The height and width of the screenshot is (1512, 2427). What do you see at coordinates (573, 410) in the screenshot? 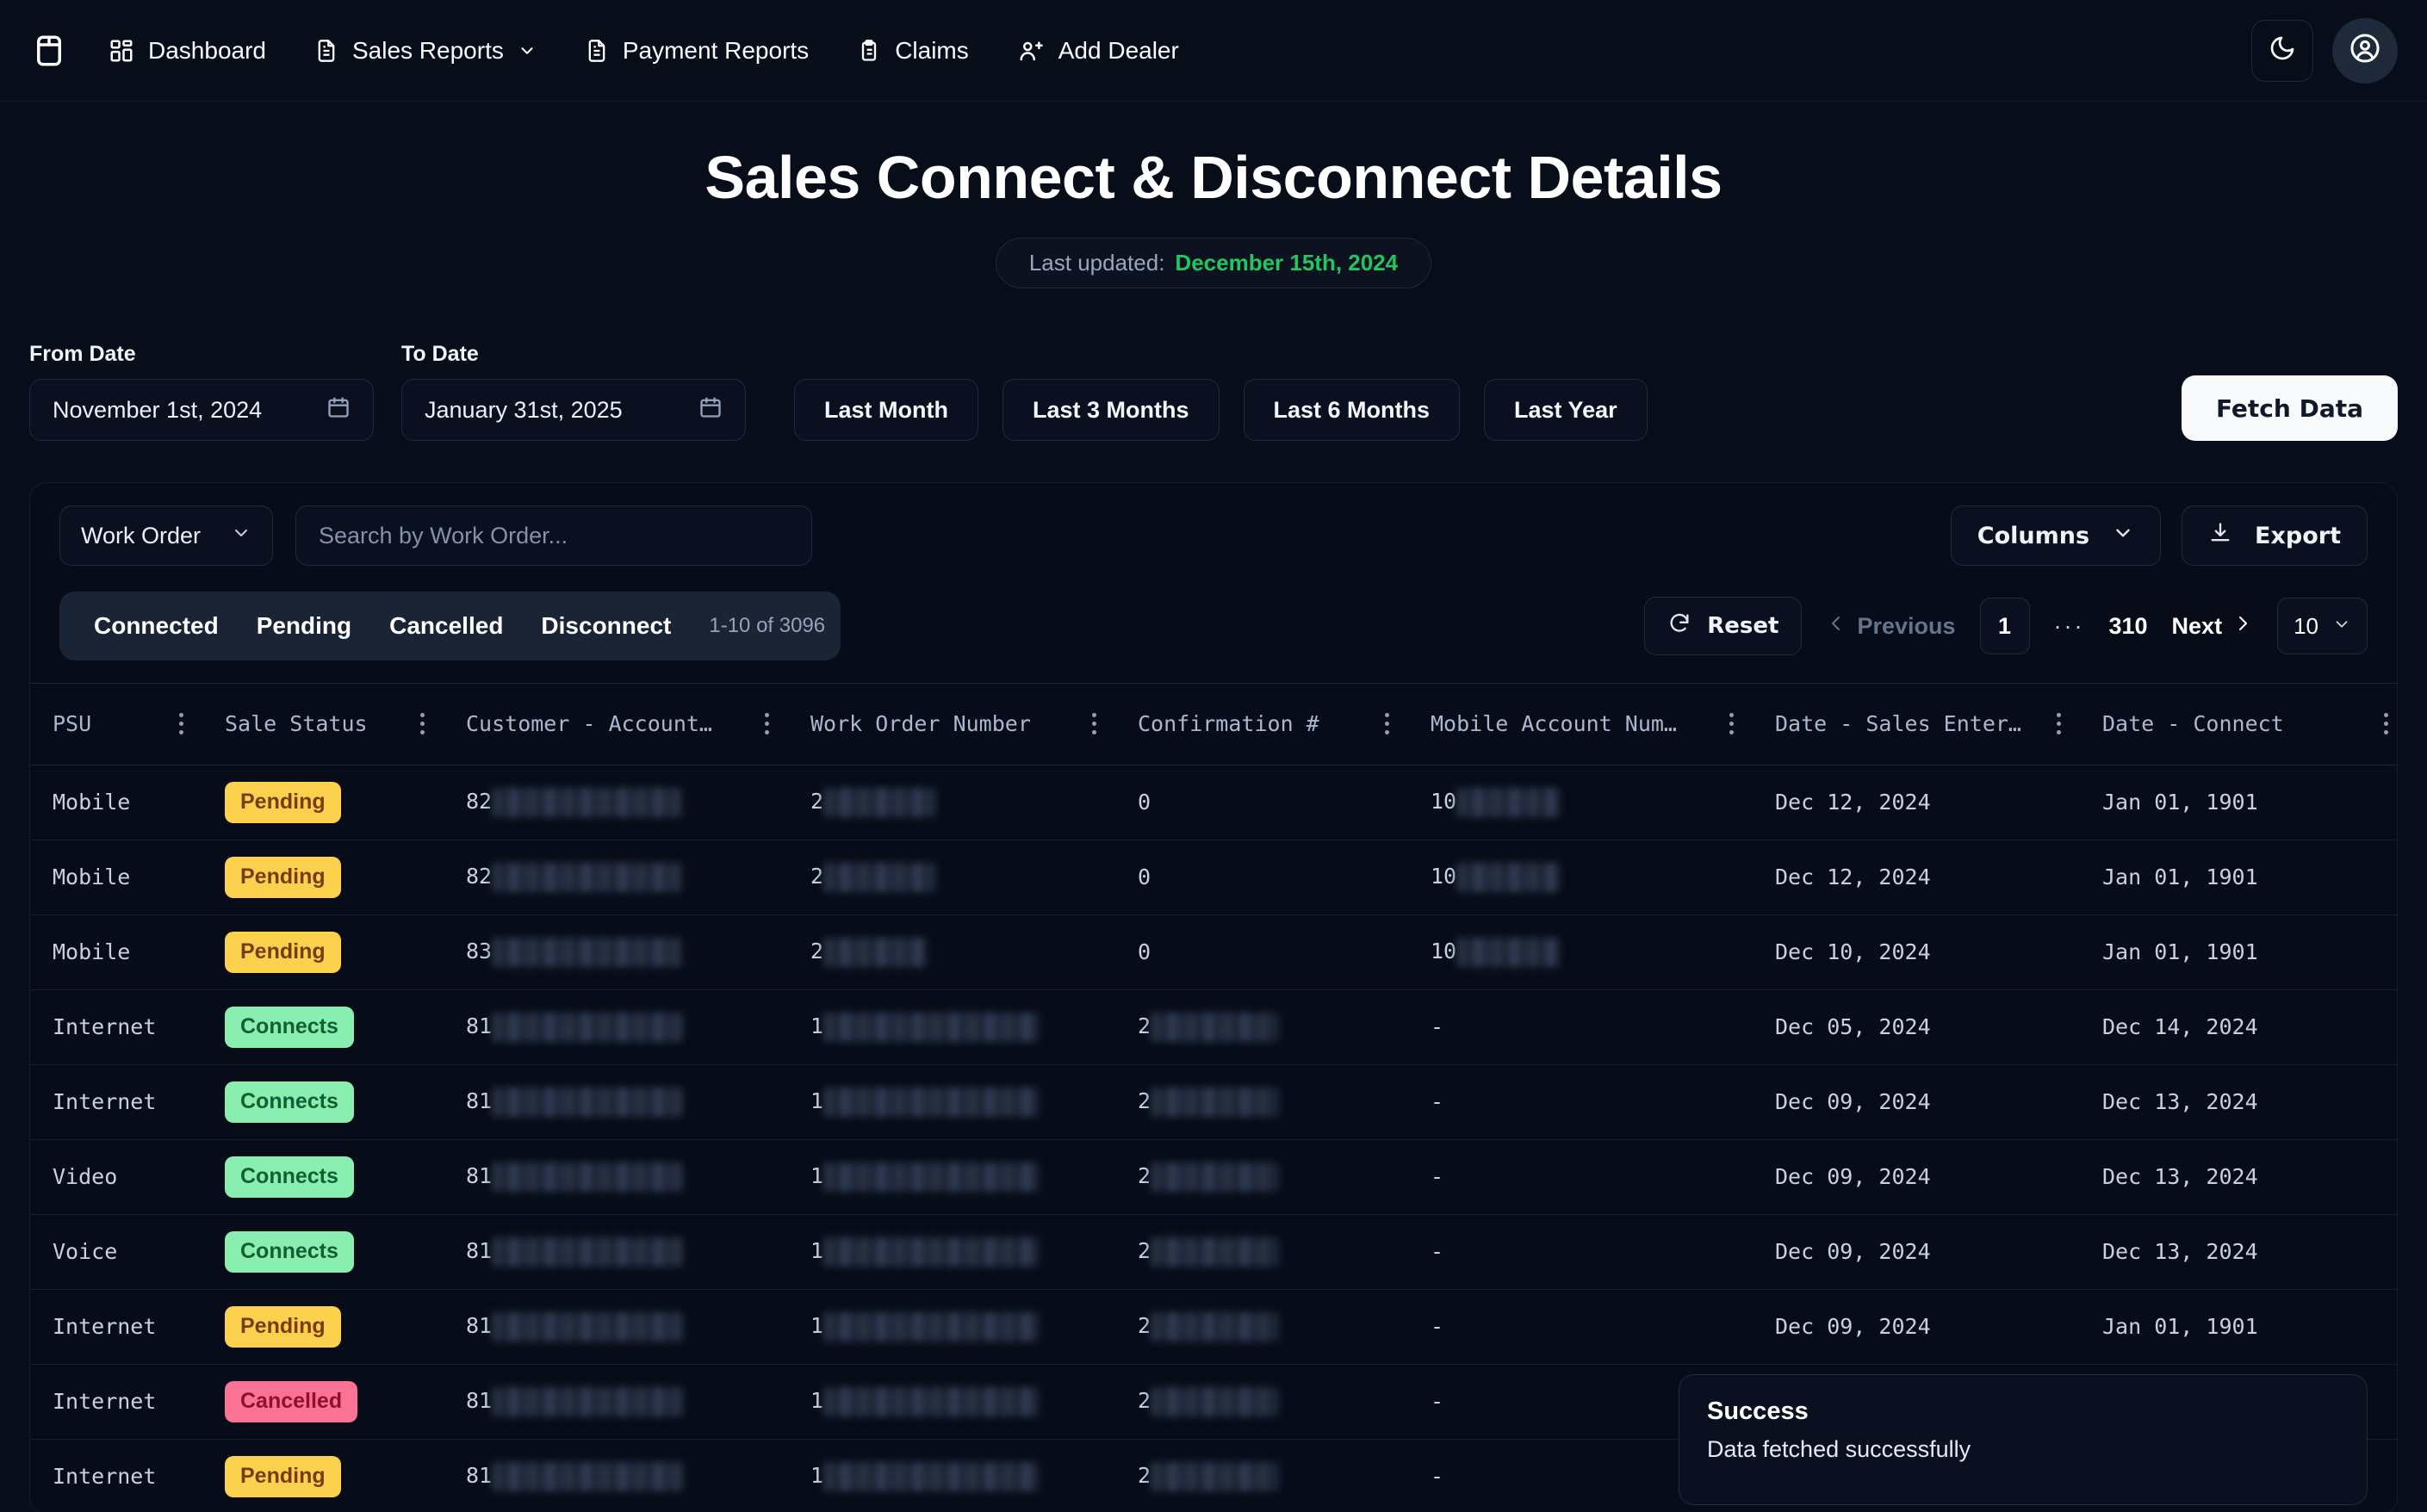
I see `to-date-input: January 31st, 2025` at bounding box center [573, 410].